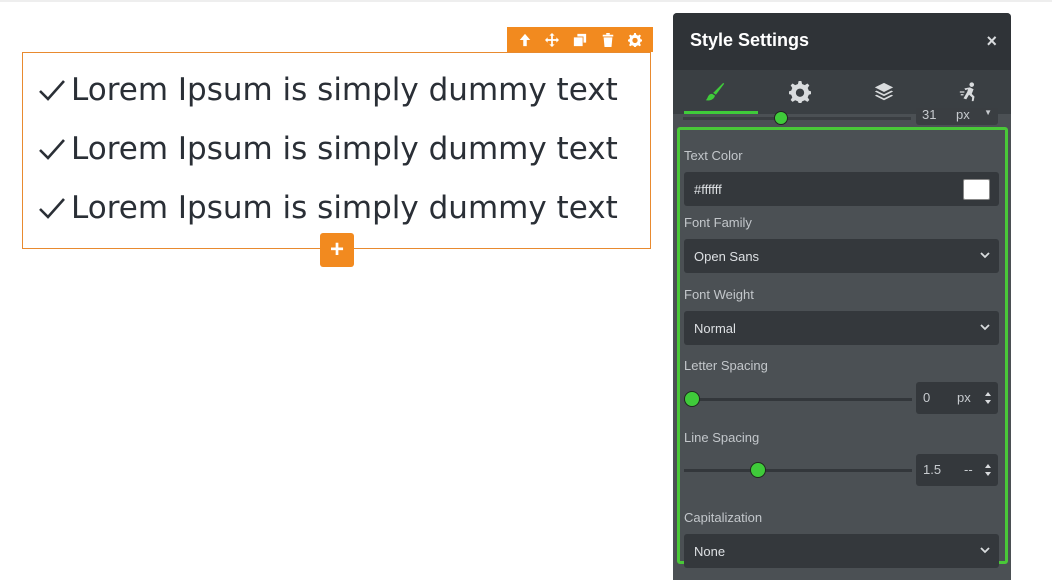  Describe the element at coordinates (552, 40) in the screenshot. I see `move-icon` at that location.